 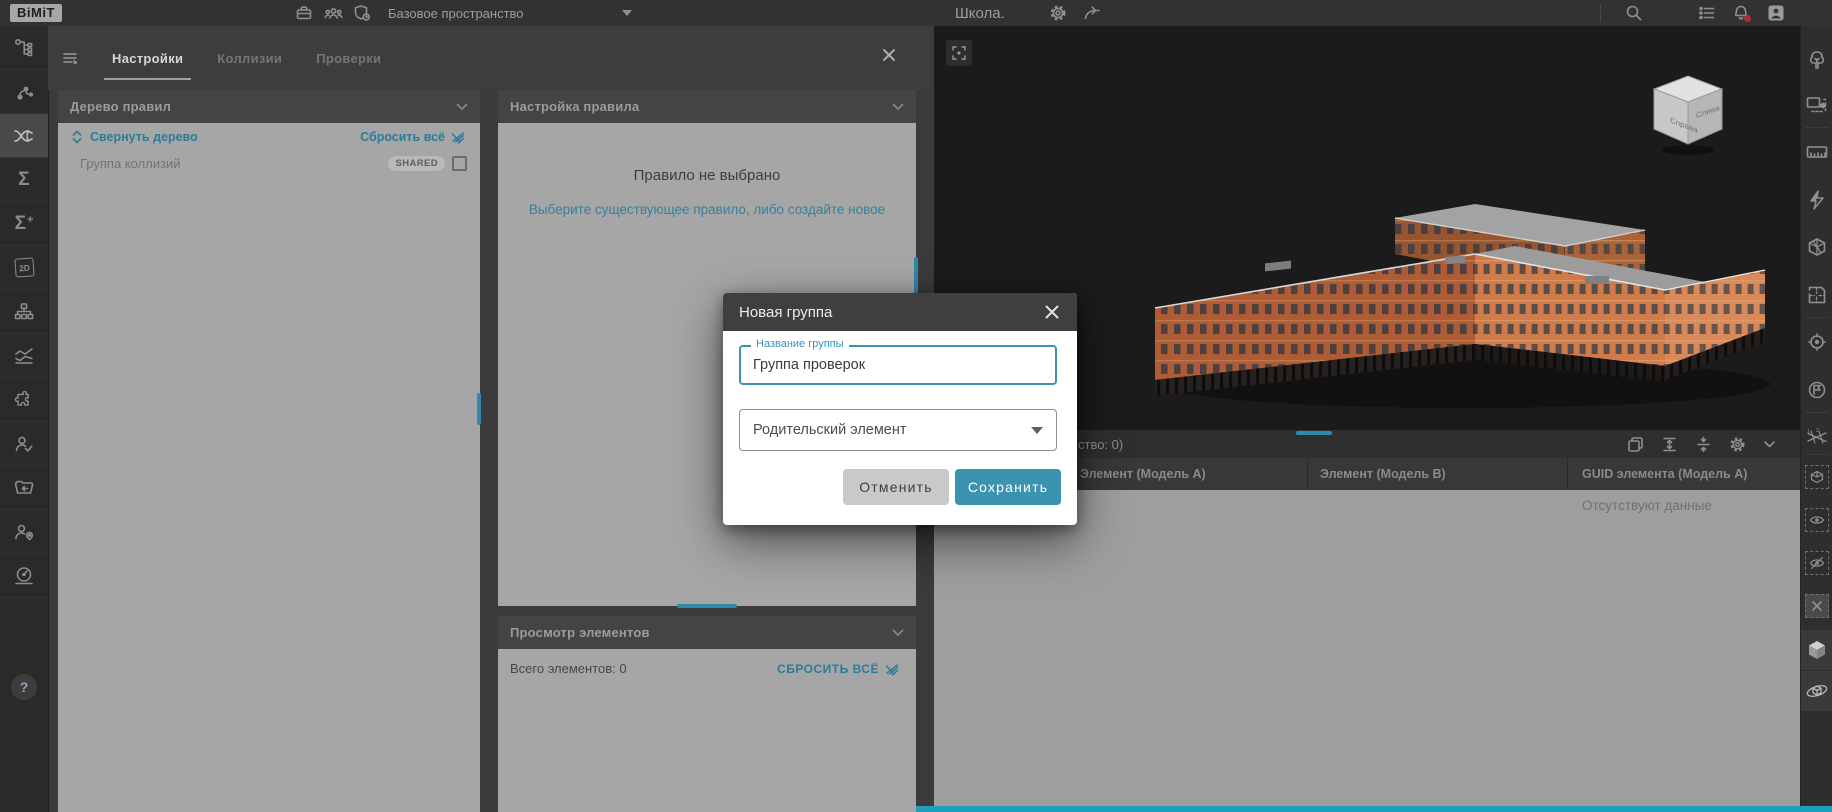 I want to click on viewport-tool-show, so click(x=1816, y=520).